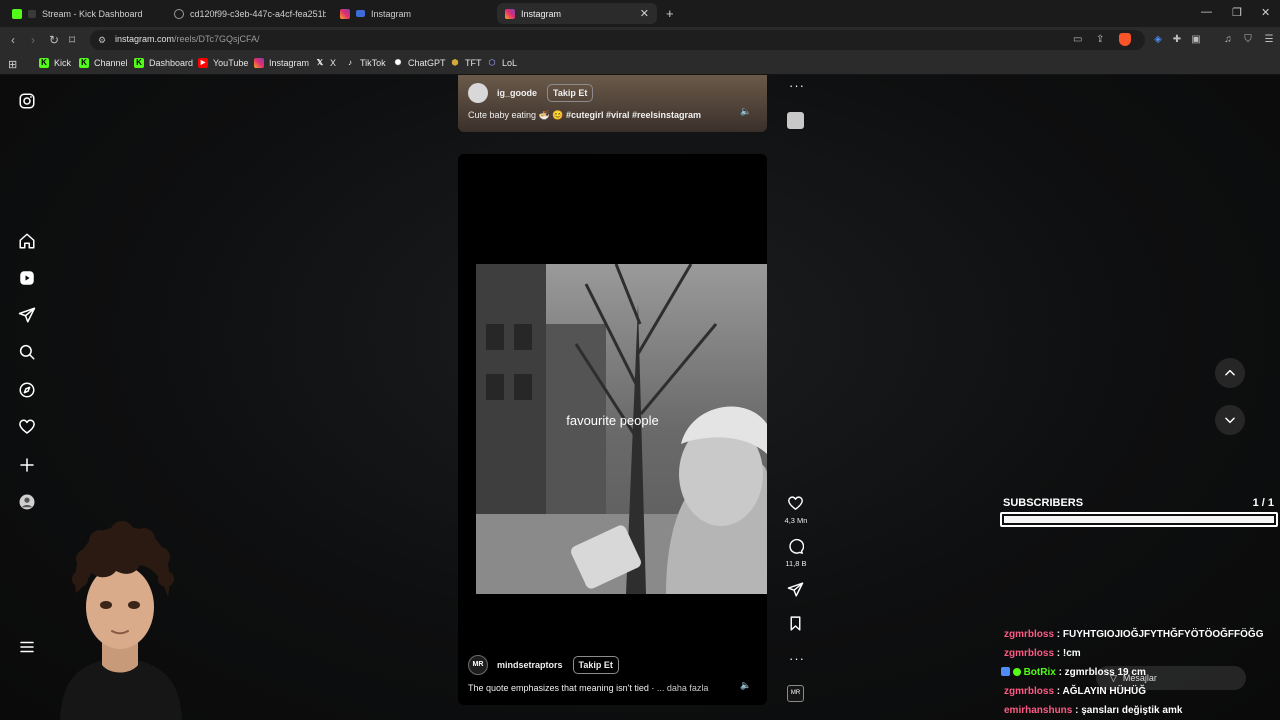  Describe the element at coordinates (1237, 12) in the screenshot. I see `restore-icon: ❐` at that location.